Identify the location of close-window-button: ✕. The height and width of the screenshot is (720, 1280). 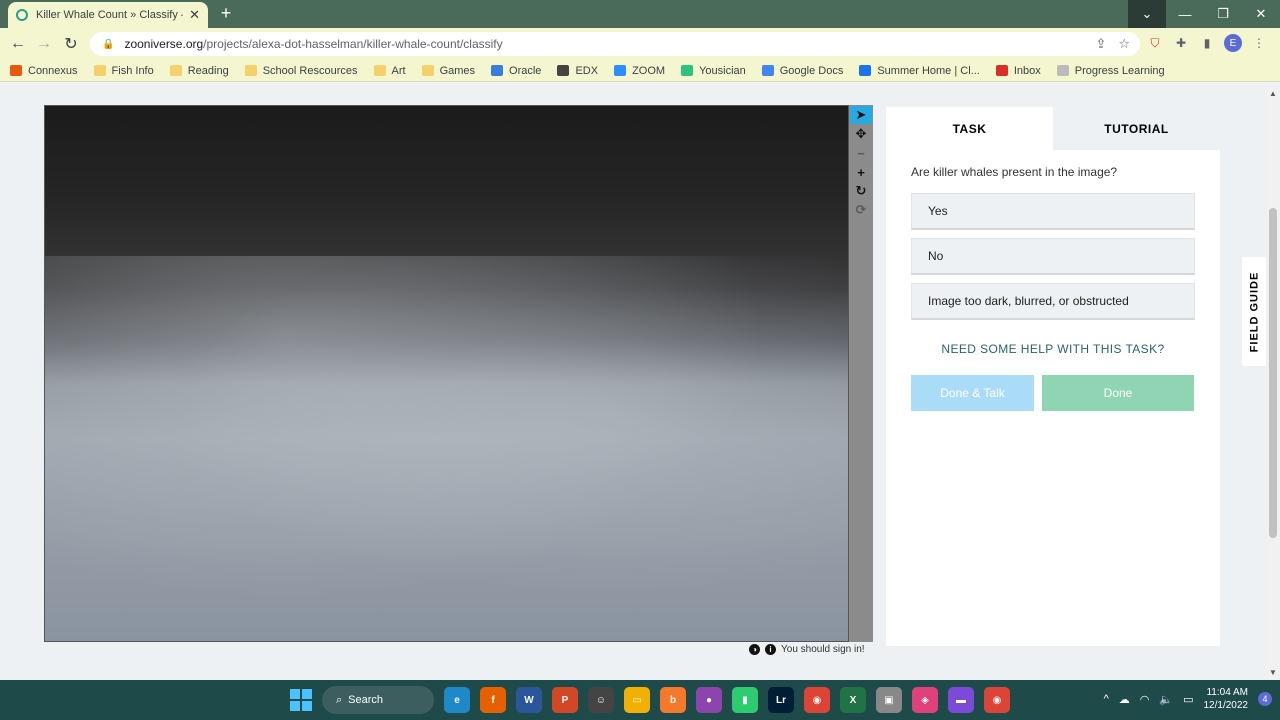
(1261, 14).